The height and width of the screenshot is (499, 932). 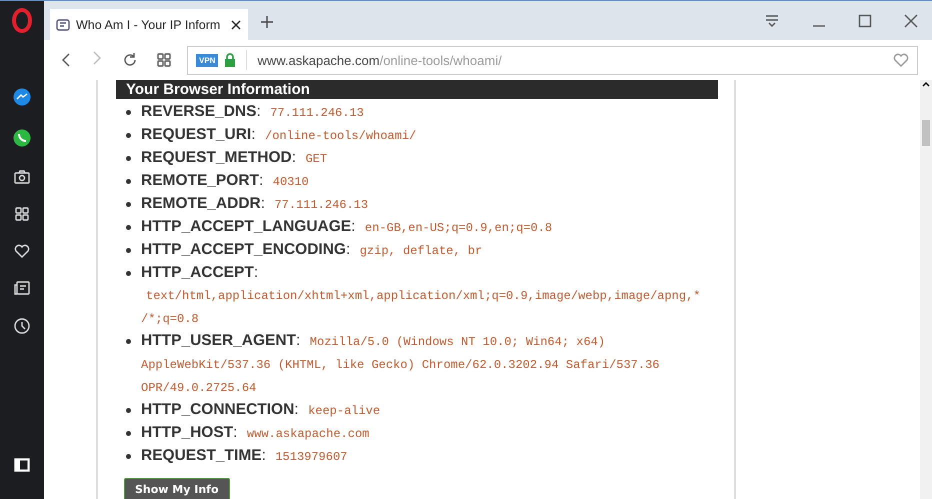 I want to click on vpn-badge: VPN, so click(x=207, y=60).